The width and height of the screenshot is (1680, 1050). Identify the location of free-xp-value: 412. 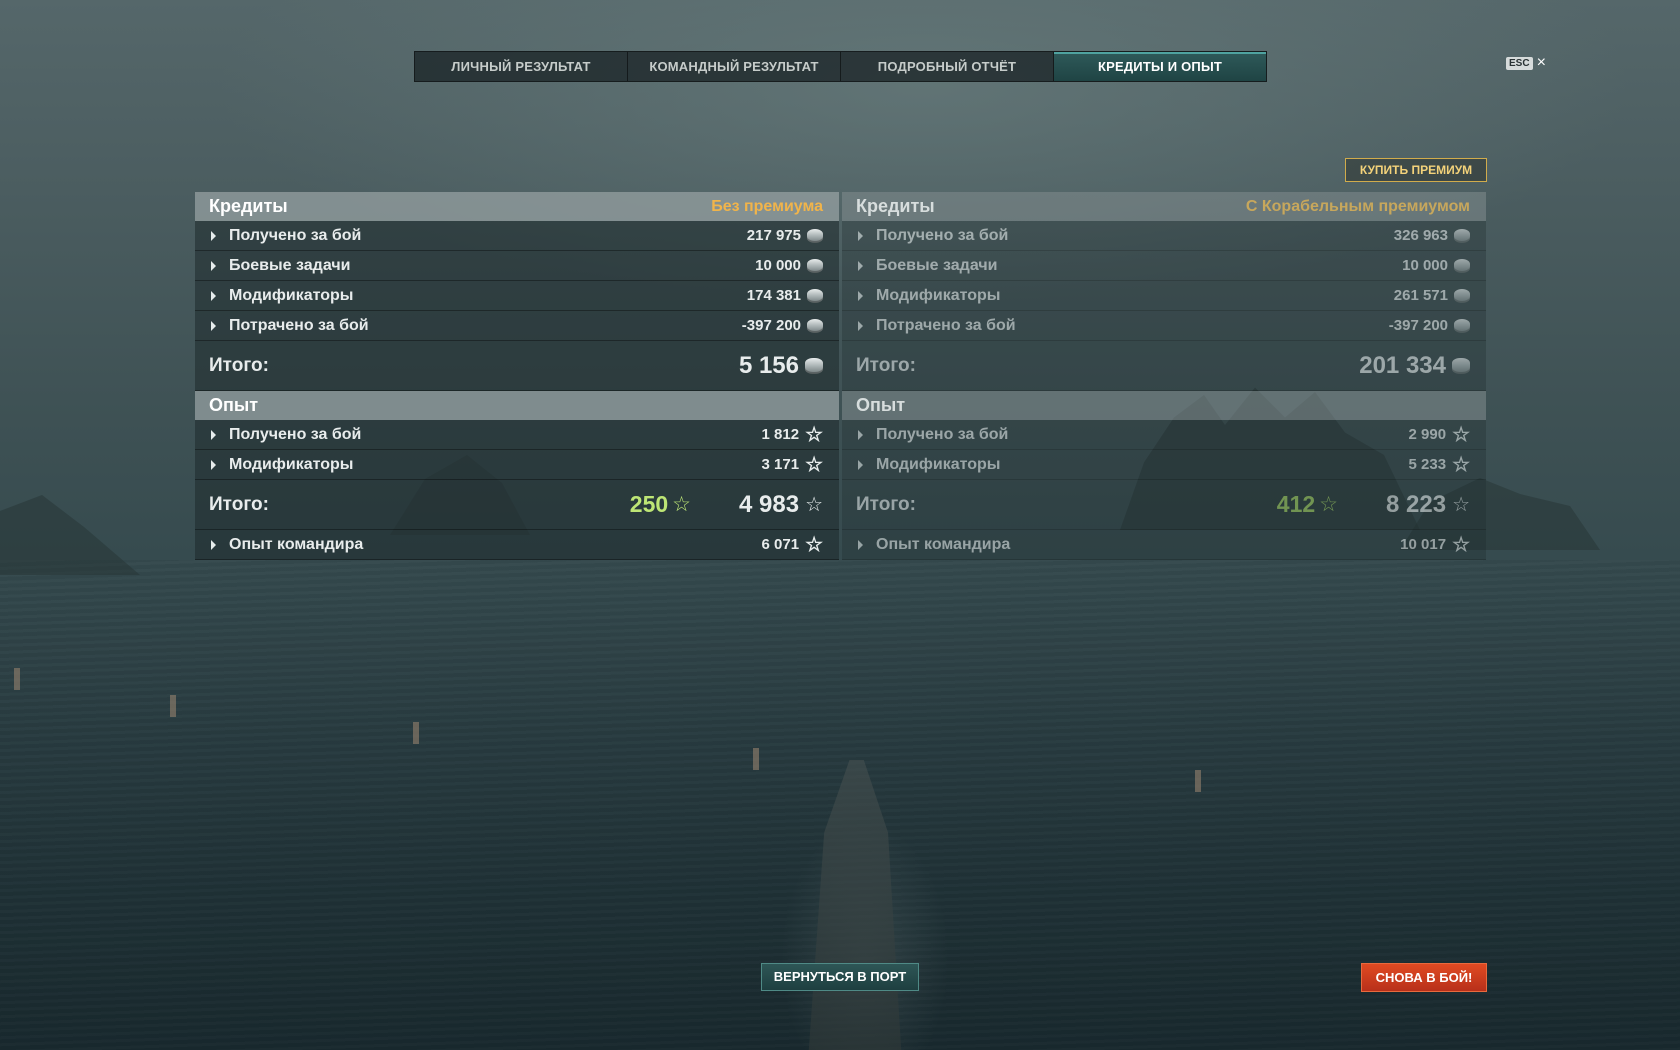
(1296, 504).